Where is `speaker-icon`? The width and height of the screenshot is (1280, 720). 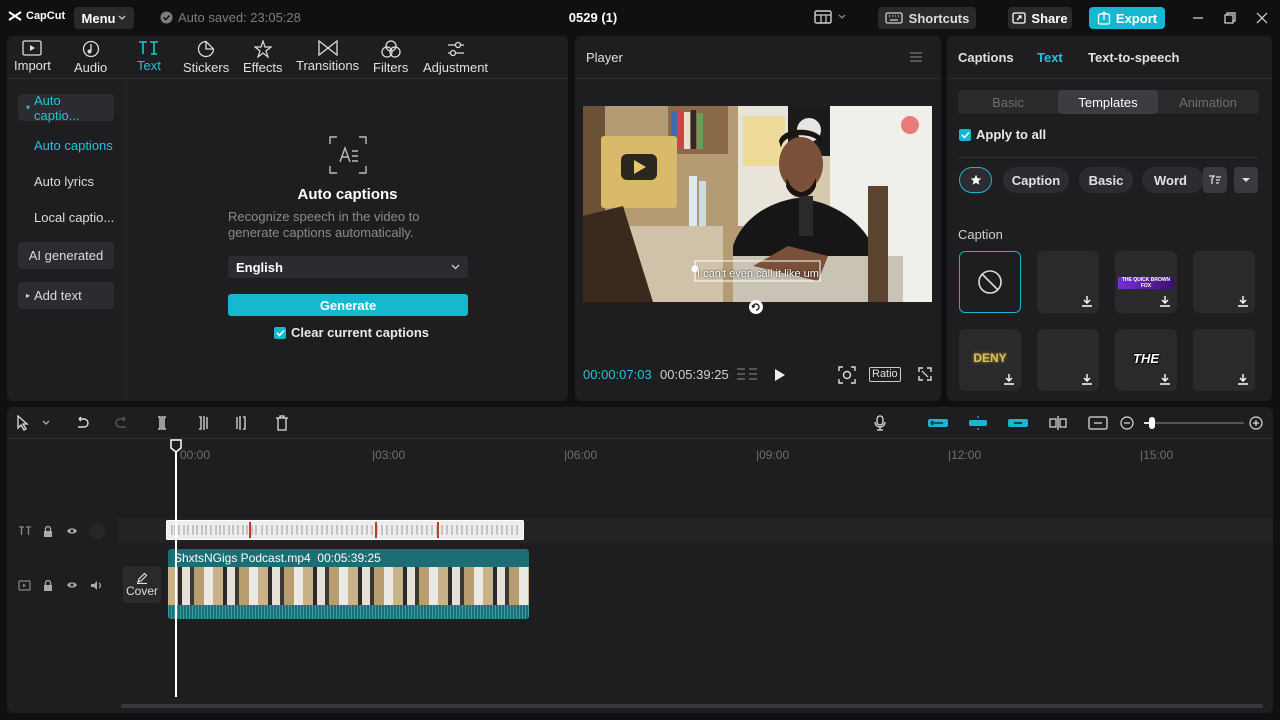
speaker-icon is located at coordinates (96, 585).